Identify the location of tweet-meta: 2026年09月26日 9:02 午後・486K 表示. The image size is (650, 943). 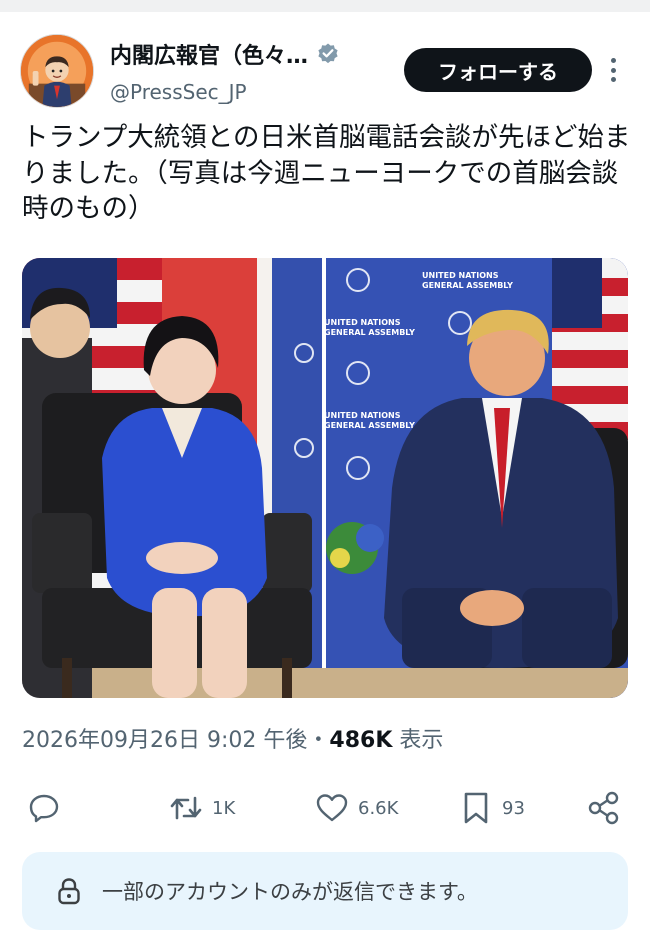
(232, 738).